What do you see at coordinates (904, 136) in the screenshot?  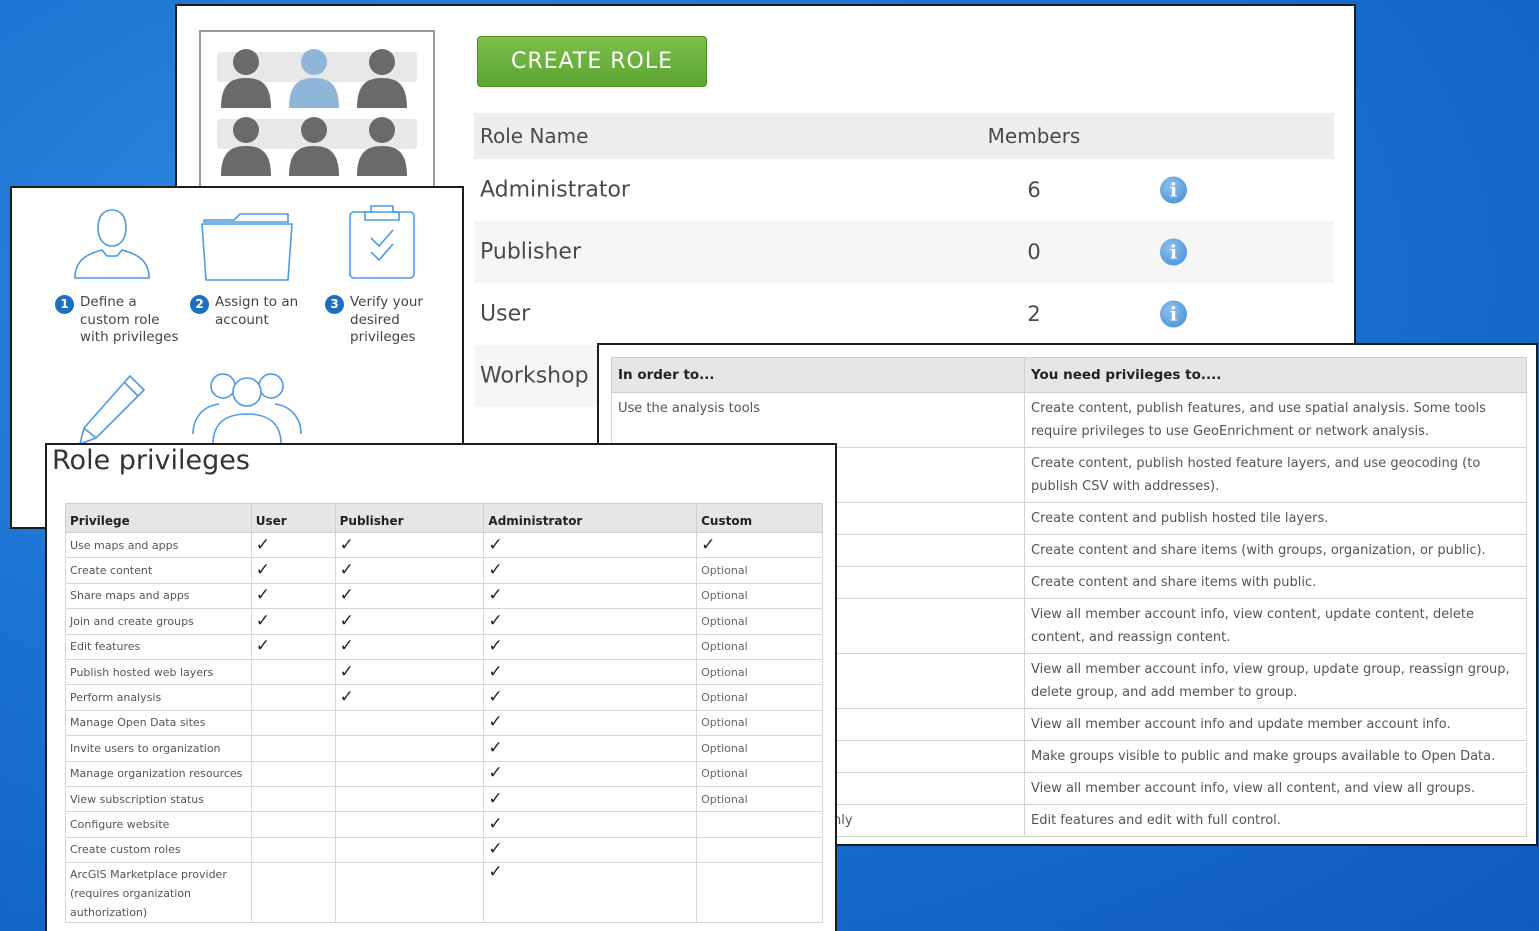 I see `roles-table-header: Role Name Members` at bounding box center [904, 136].